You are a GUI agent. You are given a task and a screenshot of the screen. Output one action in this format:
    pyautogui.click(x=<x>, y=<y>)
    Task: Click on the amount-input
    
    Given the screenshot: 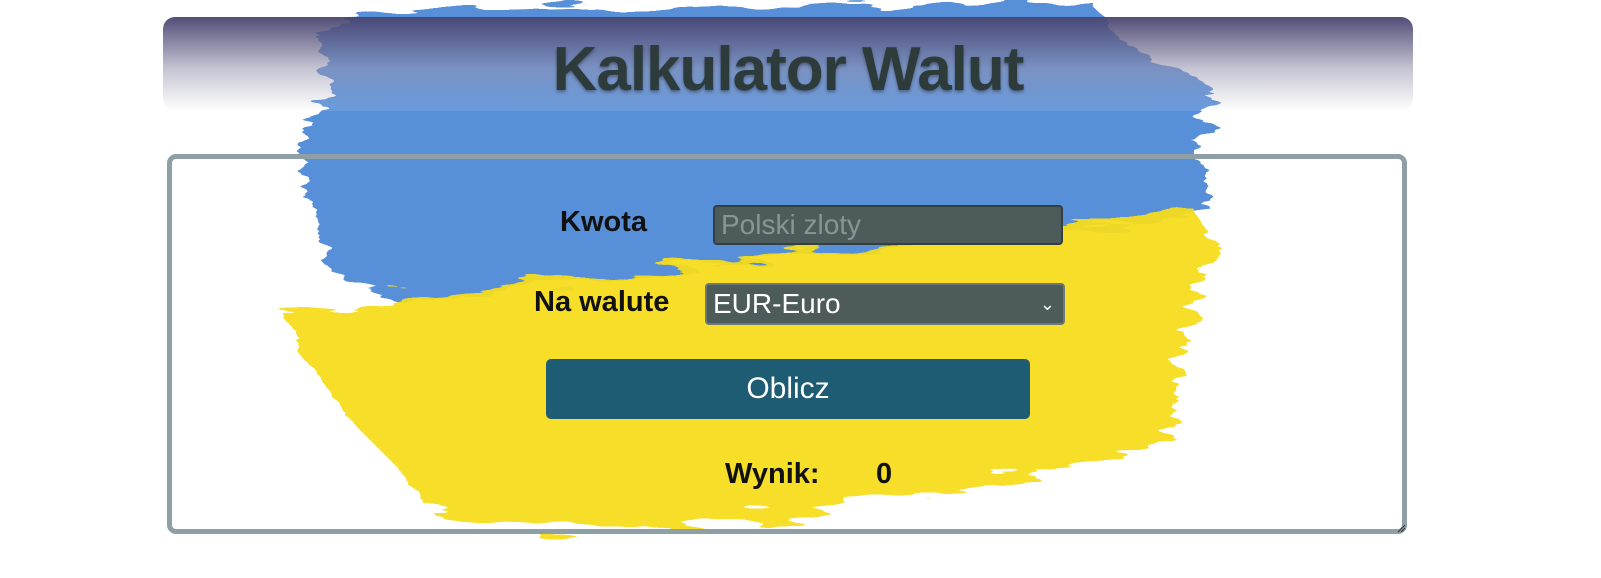 What is the action you would take?
    pyautogui.click(x=888, y=225)
    